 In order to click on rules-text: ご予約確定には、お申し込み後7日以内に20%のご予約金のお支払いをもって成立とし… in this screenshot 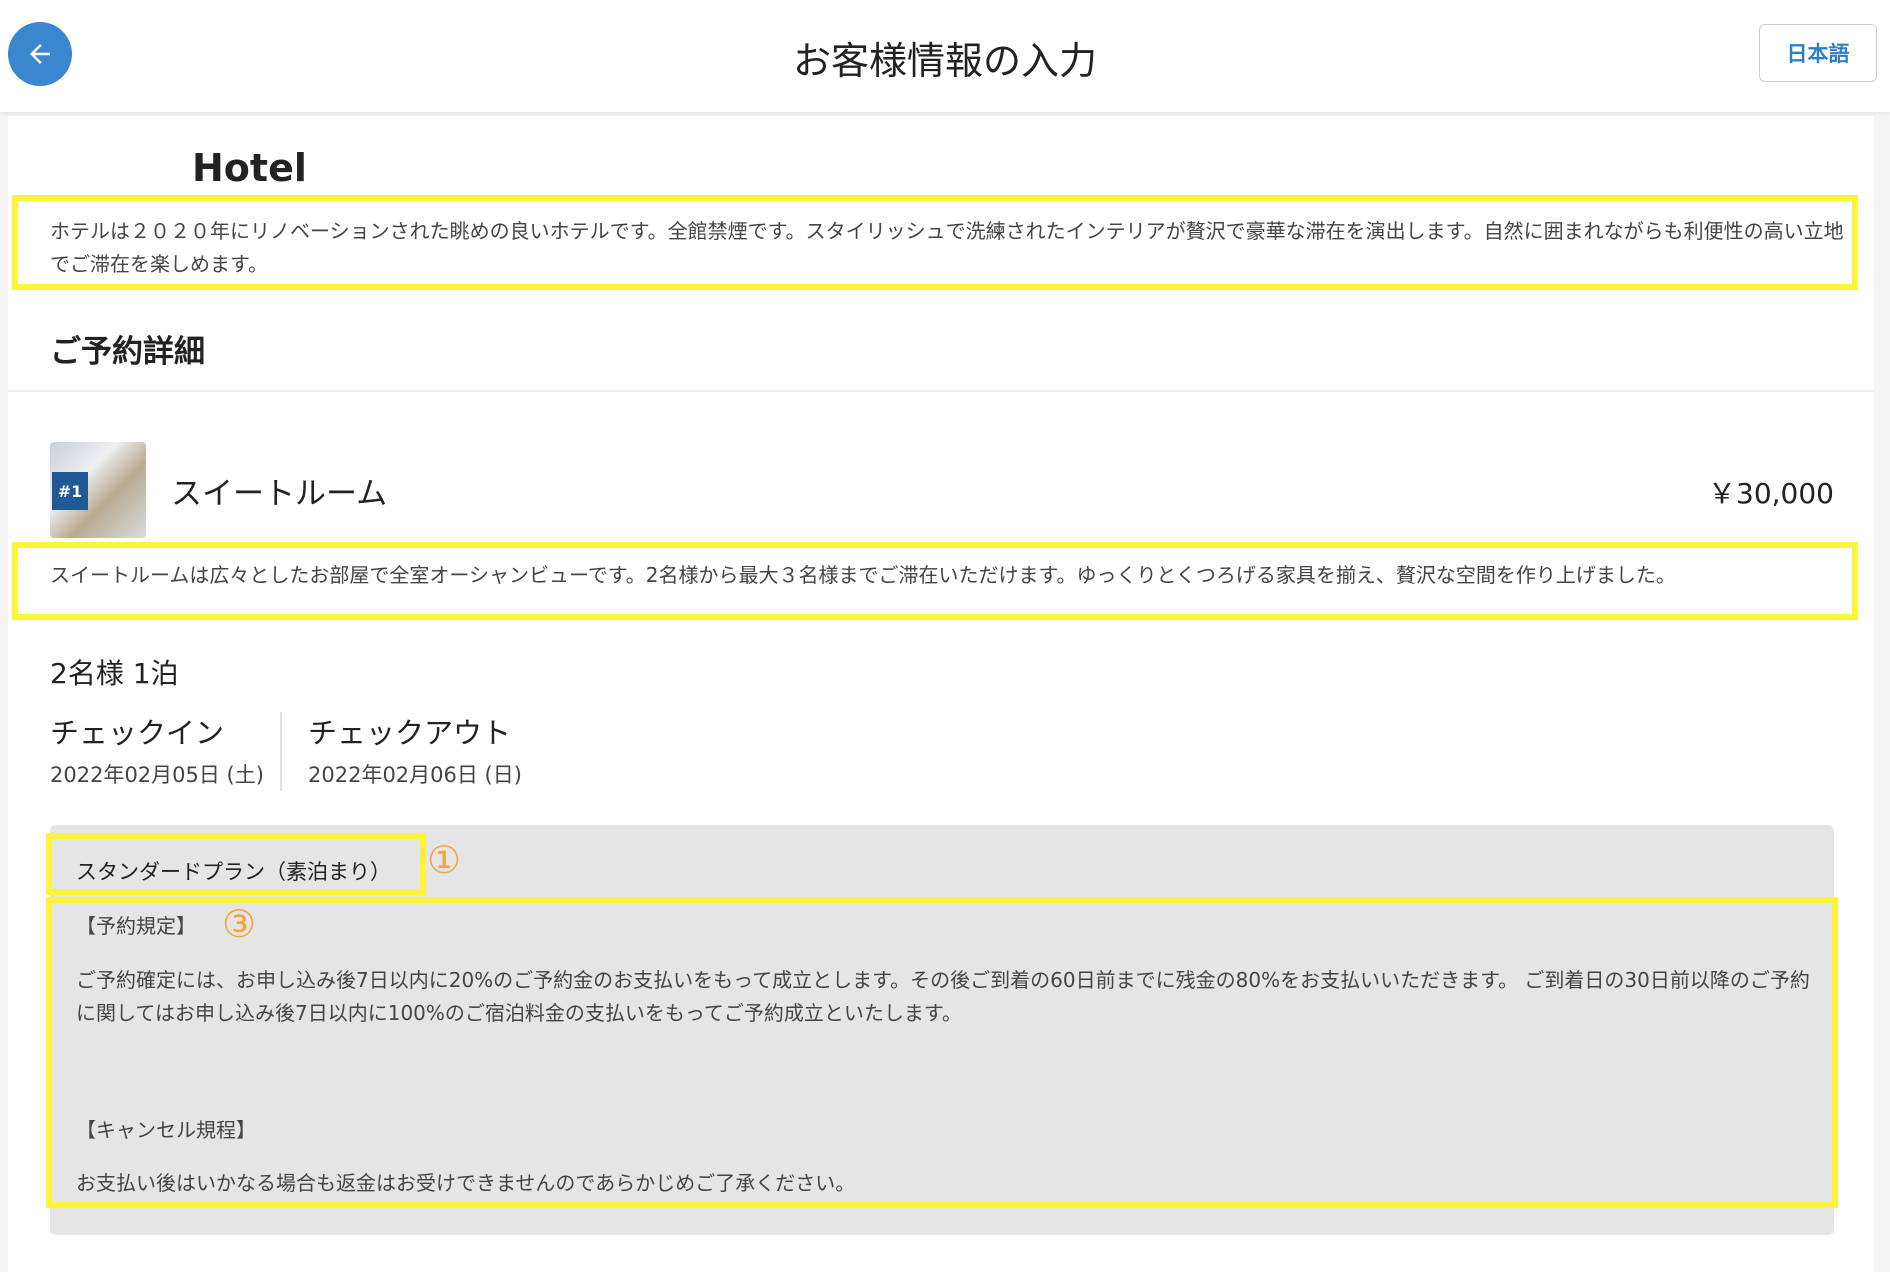, I will do `click(943, 996)`.